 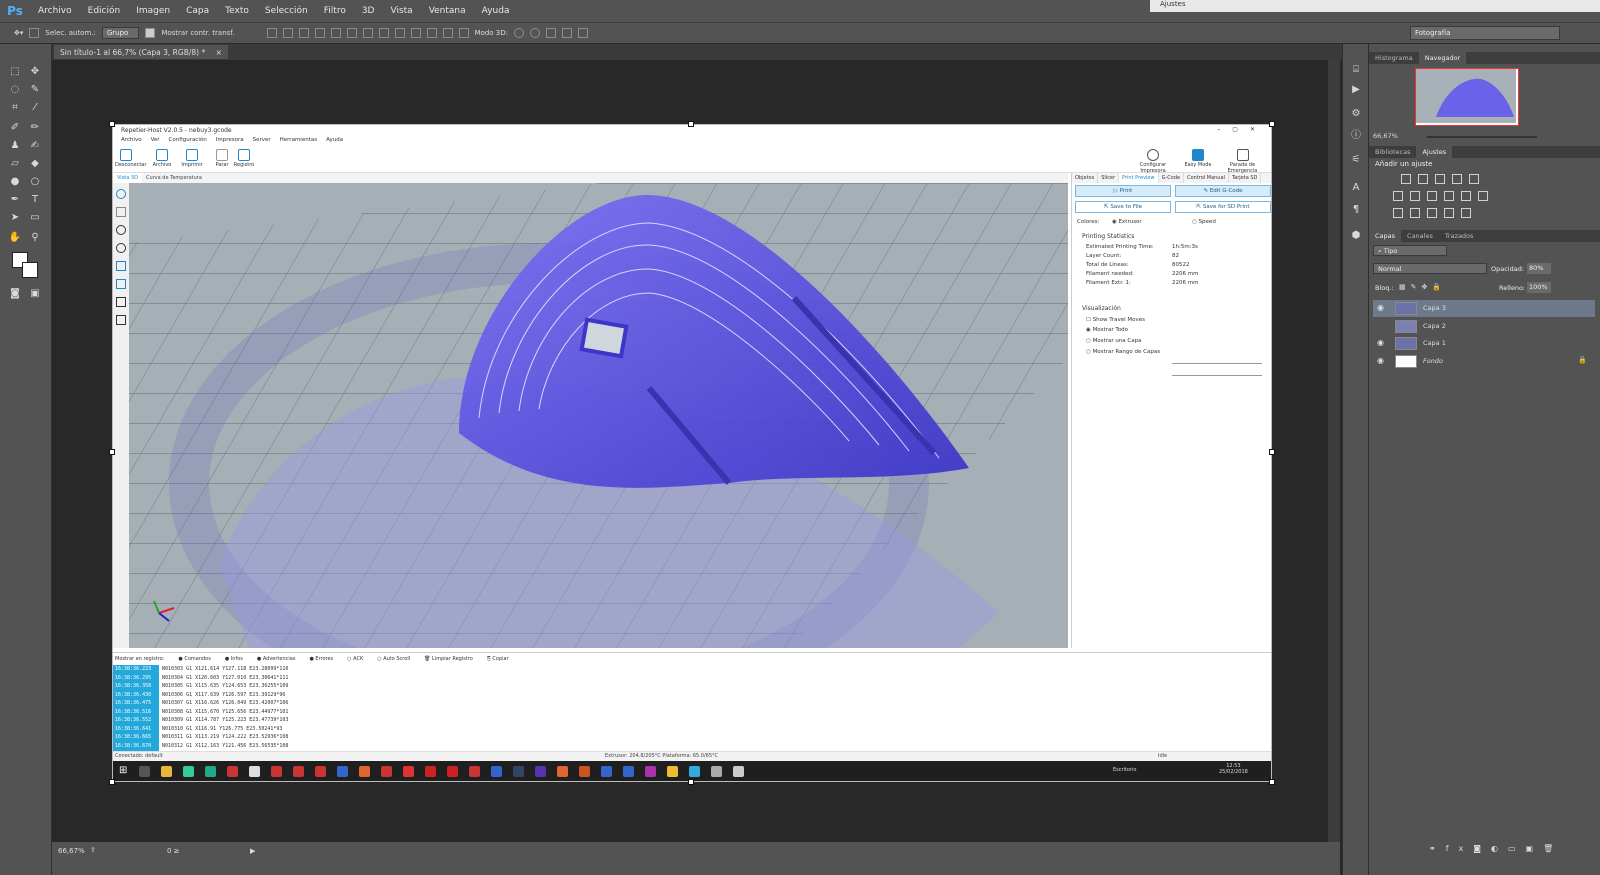 I want to click on menu-imagen: Imagen, so click(x=153, y=11).